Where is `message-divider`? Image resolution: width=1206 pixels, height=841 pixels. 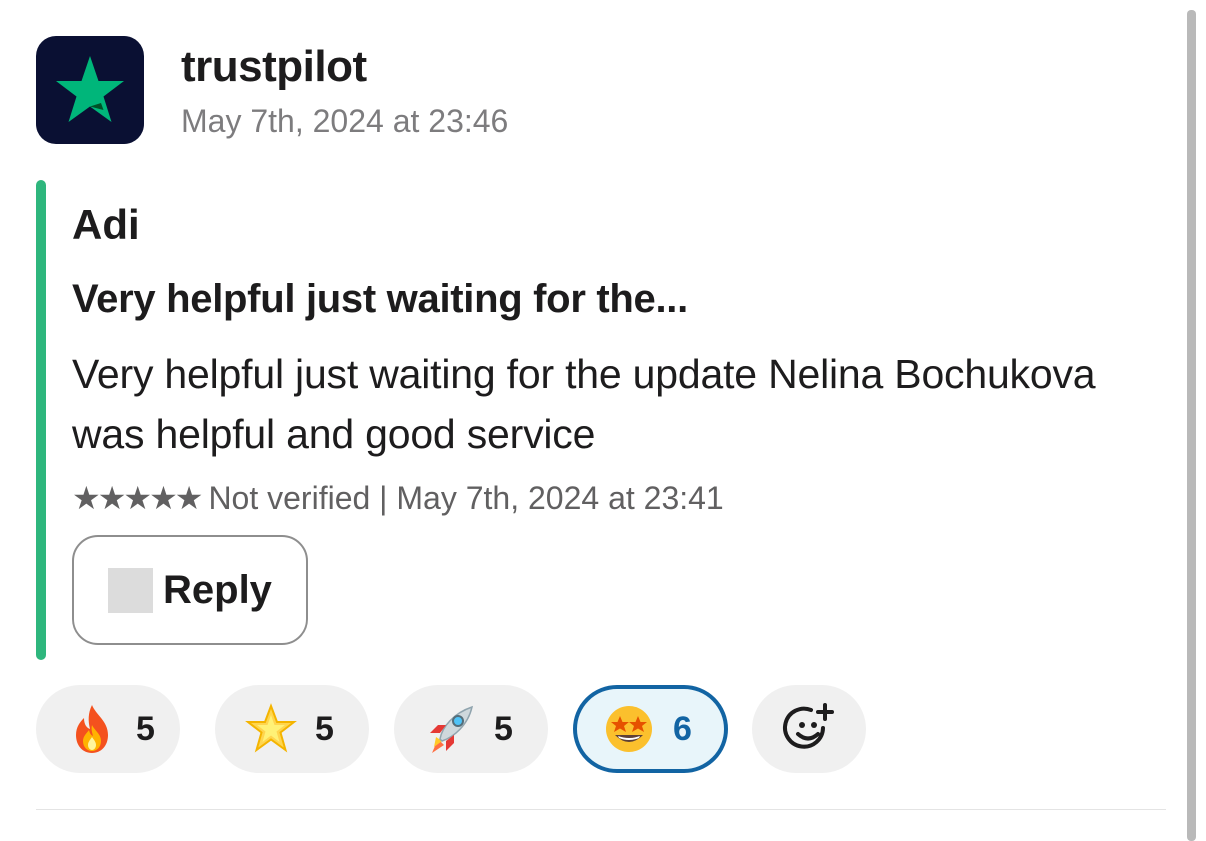 message-divider is located at coordinates (601, 809).